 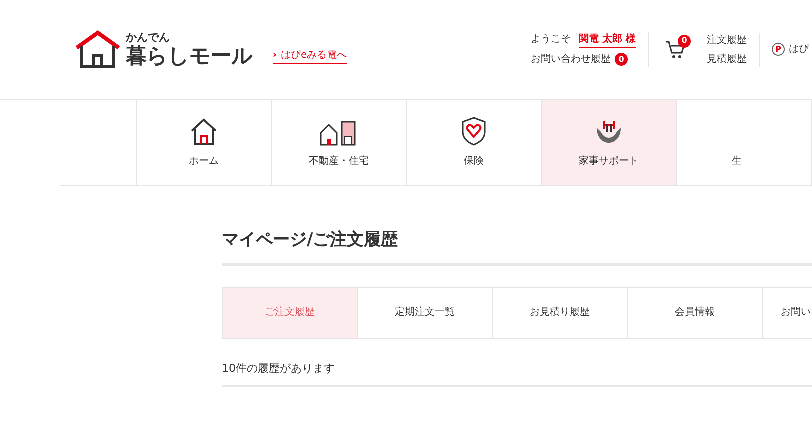 What do you see at coordinates (799, 49) in the screenshot?
I see `points-link: はぴ` at bounding box center [799, 49].